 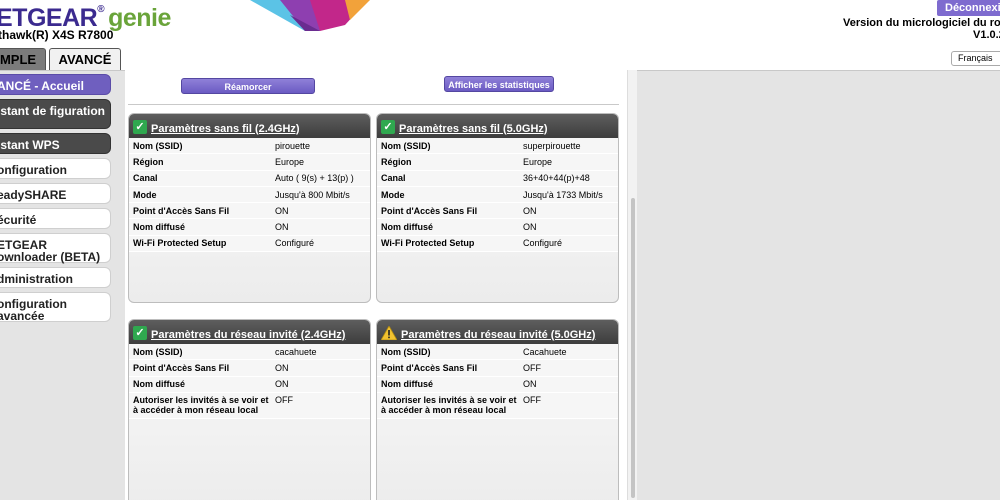 What do you see at coordinates (249, 178) in the screenshot?
I see `table-row: Canal Auto ( 9(s) + 13(p) )` at bounding box center [249, 178].